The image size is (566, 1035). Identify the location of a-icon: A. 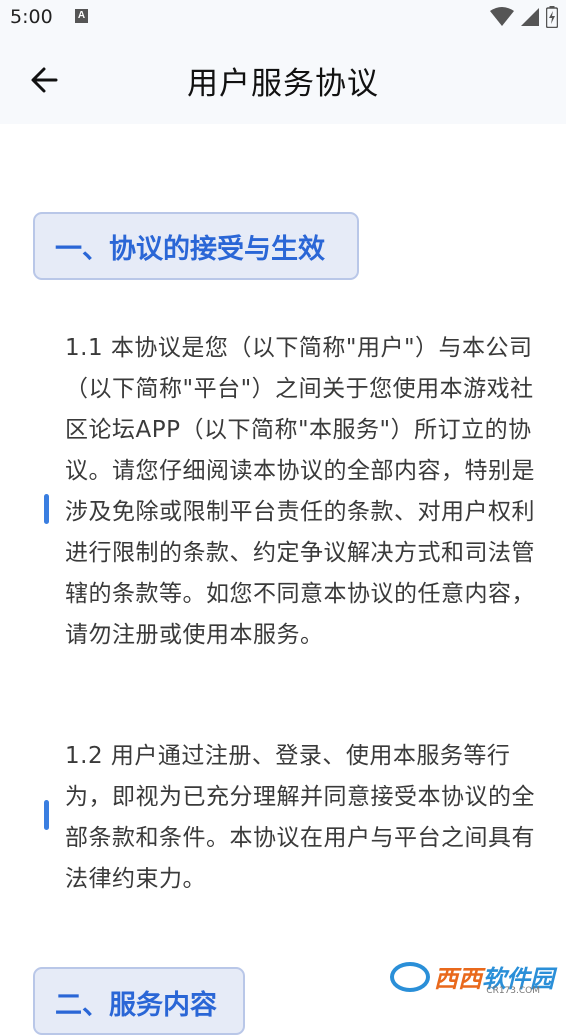
(81, 16).